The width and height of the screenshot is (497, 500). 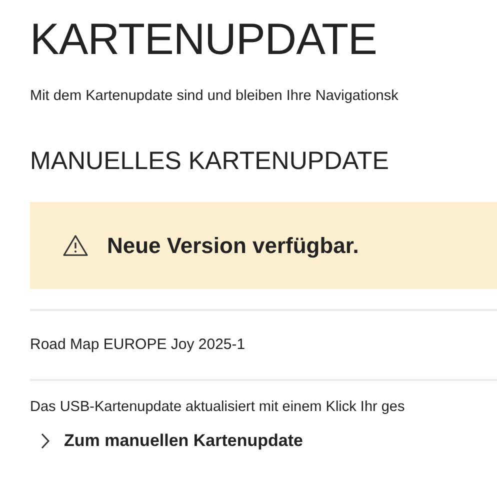 What do you see at coordinates (215, 96) in the screenshot?
I see `intro-text: Mit dem Kartenupdate sind und bleiben Ihre Navigationsk` at bounding box center [215, 96].